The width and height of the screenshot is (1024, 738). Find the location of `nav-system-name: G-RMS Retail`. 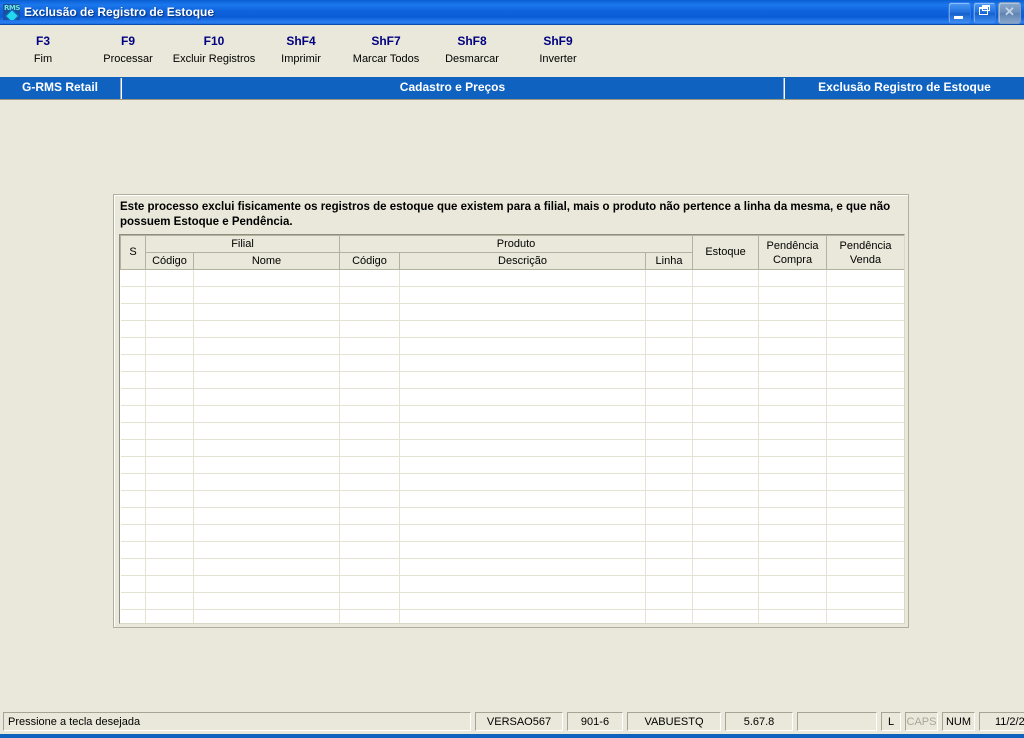

nav-system-name: G-RMS Retail is located at coordinates (60, 88).